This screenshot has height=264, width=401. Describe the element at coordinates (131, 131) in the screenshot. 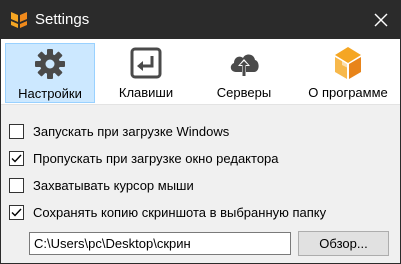

I see `option-label: Запускать при загрузке Windows` at that location.